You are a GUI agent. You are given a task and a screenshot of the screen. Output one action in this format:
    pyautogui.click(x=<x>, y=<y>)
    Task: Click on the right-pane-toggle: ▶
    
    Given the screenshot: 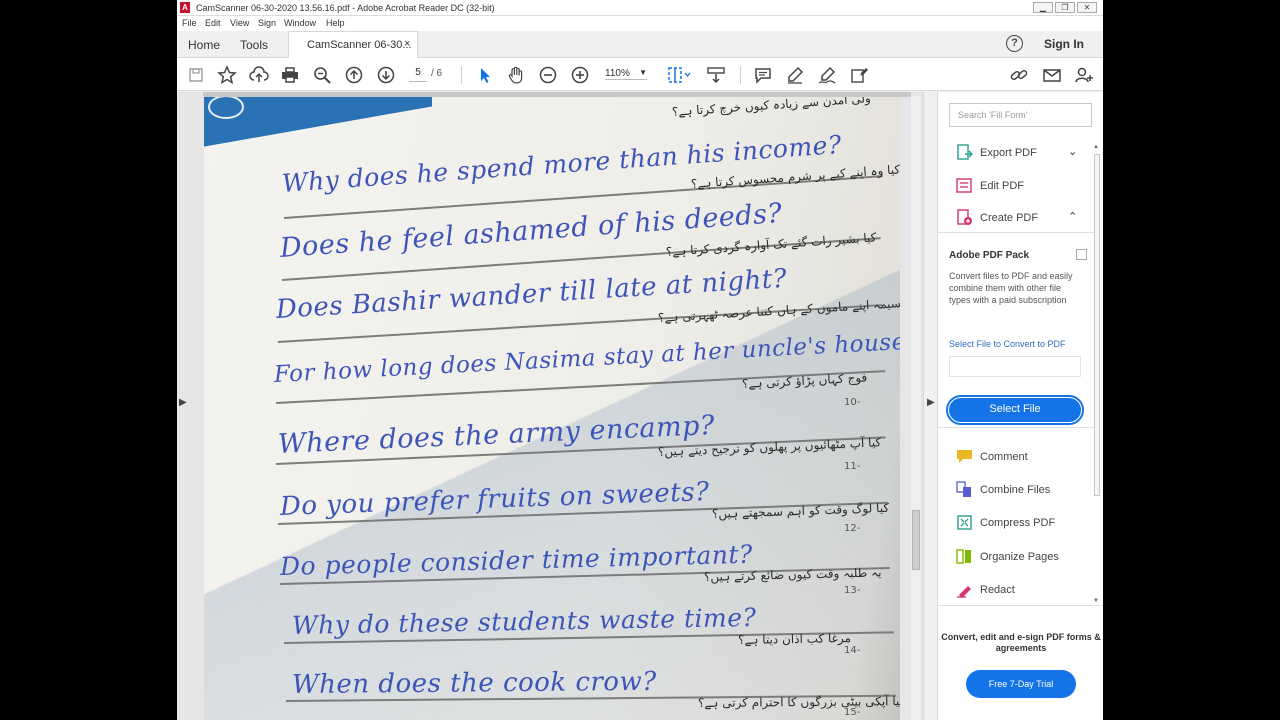 What is the action you would take?
    pyautogui.click(x=930, y=406)
    